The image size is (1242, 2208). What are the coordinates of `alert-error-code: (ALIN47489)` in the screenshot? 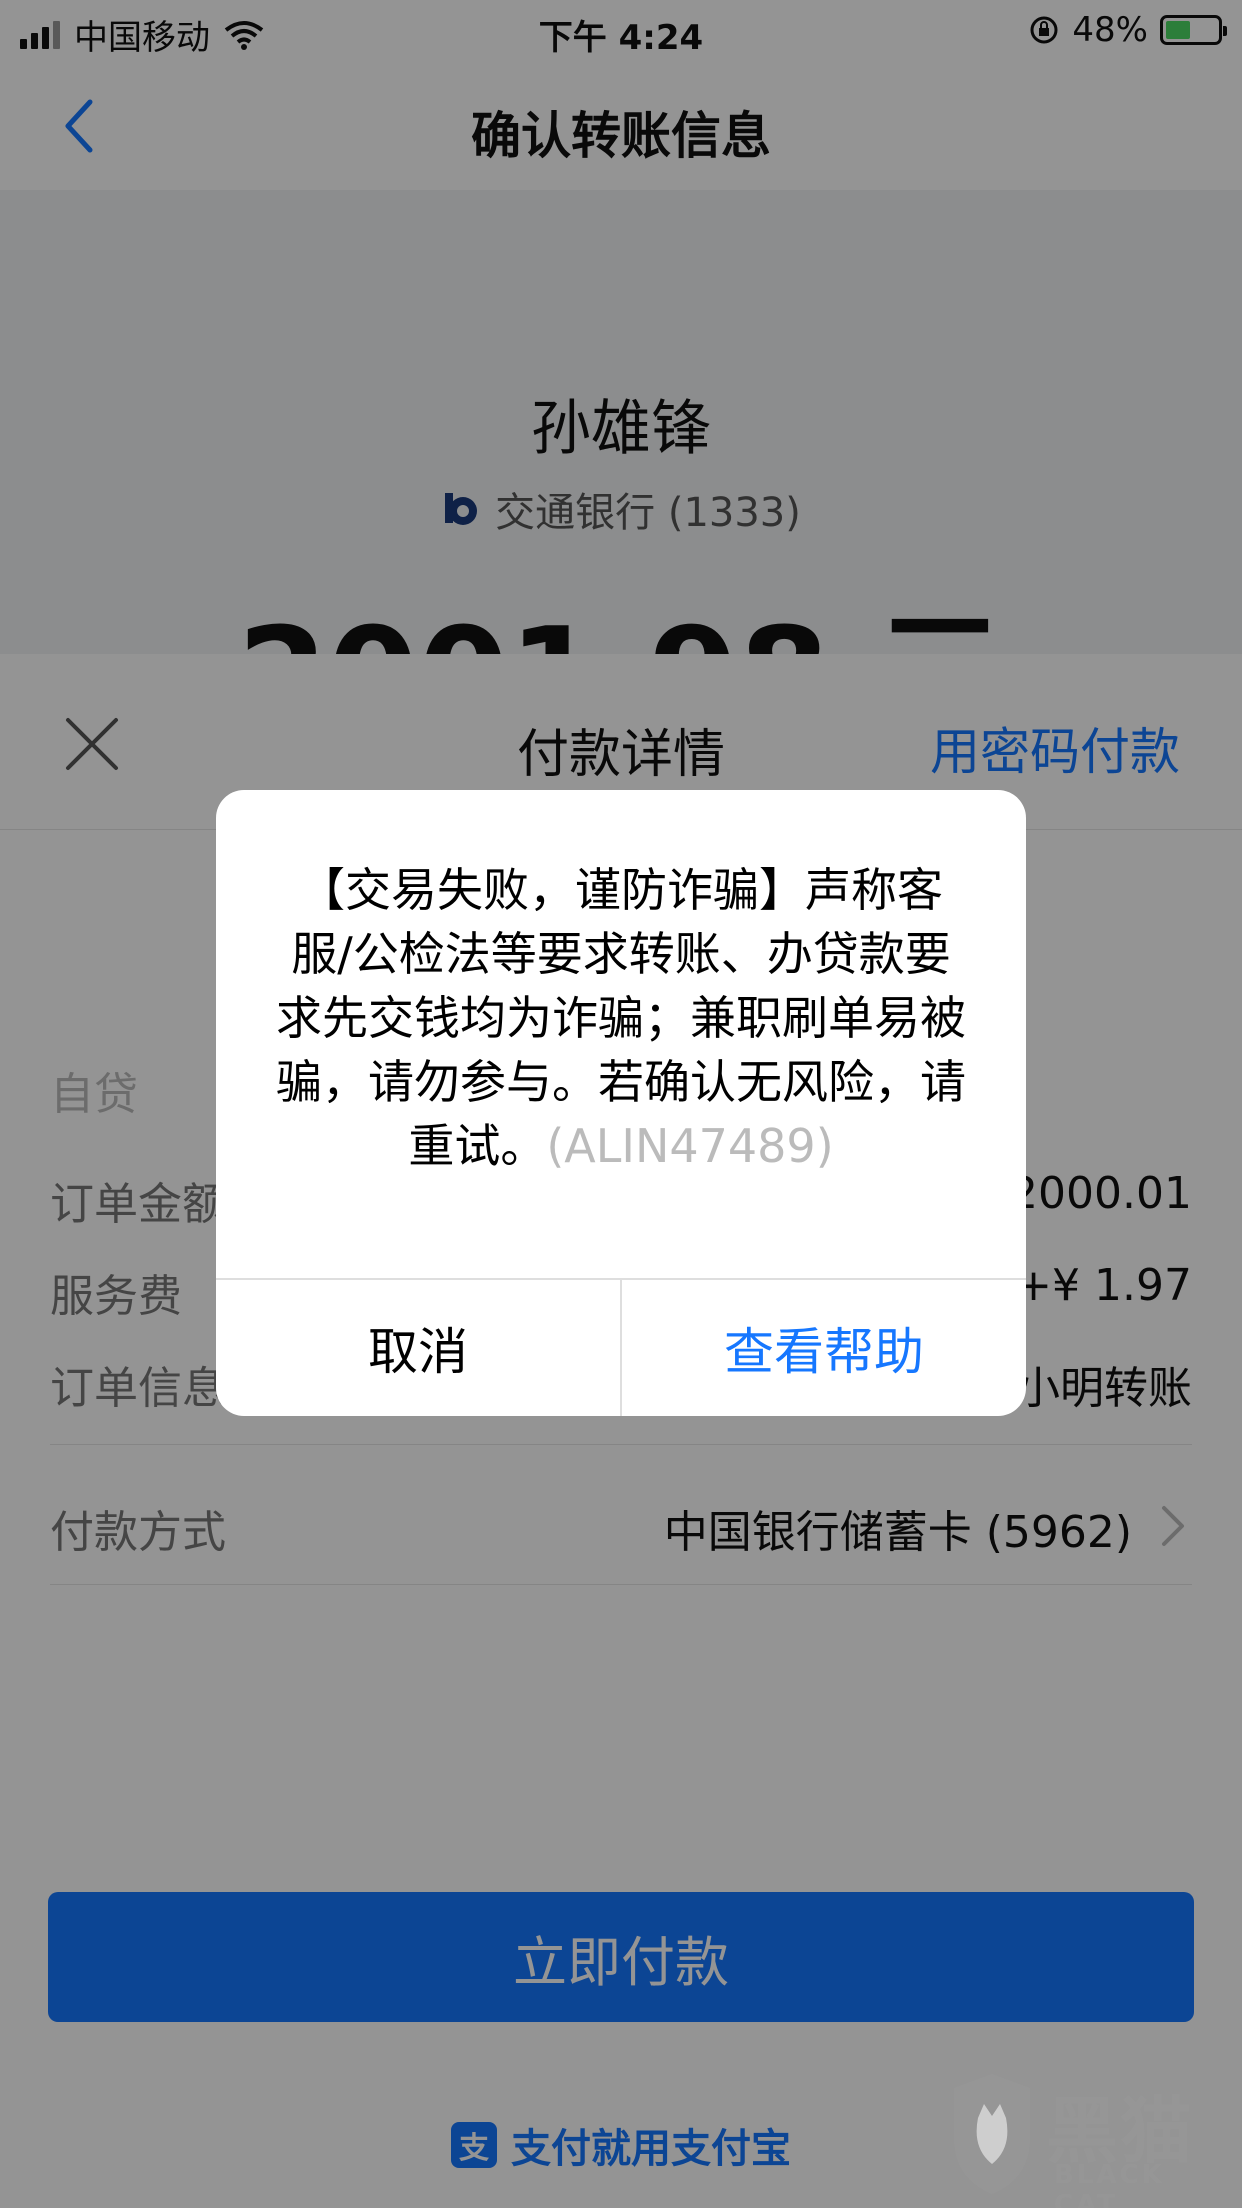 It's located at (690, 1146).